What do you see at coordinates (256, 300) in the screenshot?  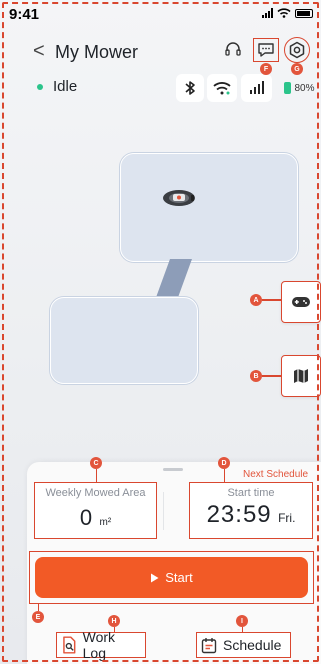 I see `marker-a: A` at bounding box center [256, 300].